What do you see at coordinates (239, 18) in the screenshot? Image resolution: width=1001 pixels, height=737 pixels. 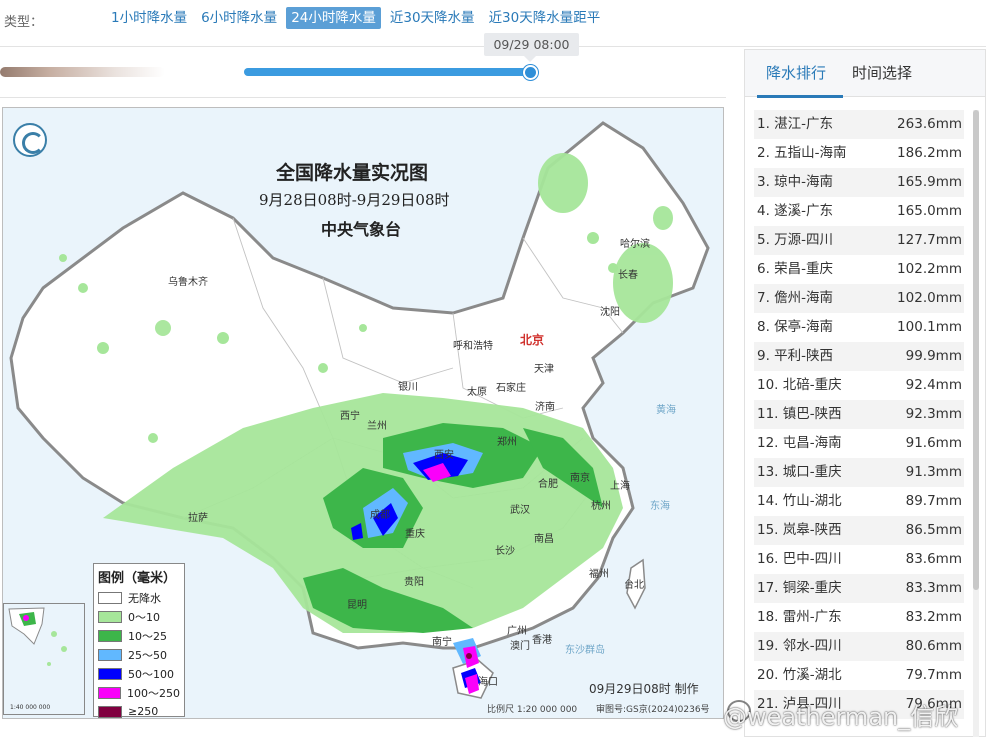 I see `type-tab-6h: 6小时降水量` at bounding box center [239, 18].